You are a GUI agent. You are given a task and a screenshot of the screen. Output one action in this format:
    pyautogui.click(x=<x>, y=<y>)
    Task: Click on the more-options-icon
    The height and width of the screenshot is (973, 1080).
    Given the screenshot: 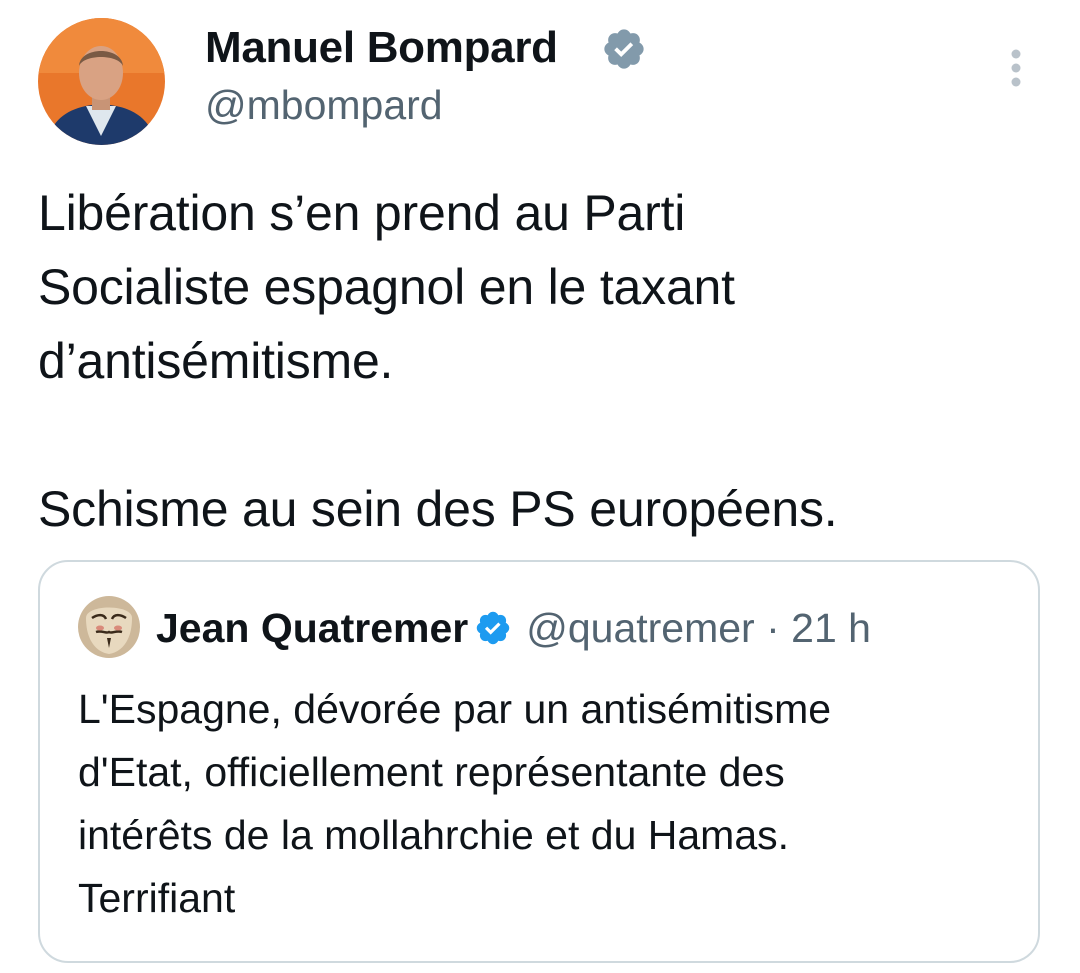 What is the action you would take?
    pyautogui.click(x=1016, y=68)
    